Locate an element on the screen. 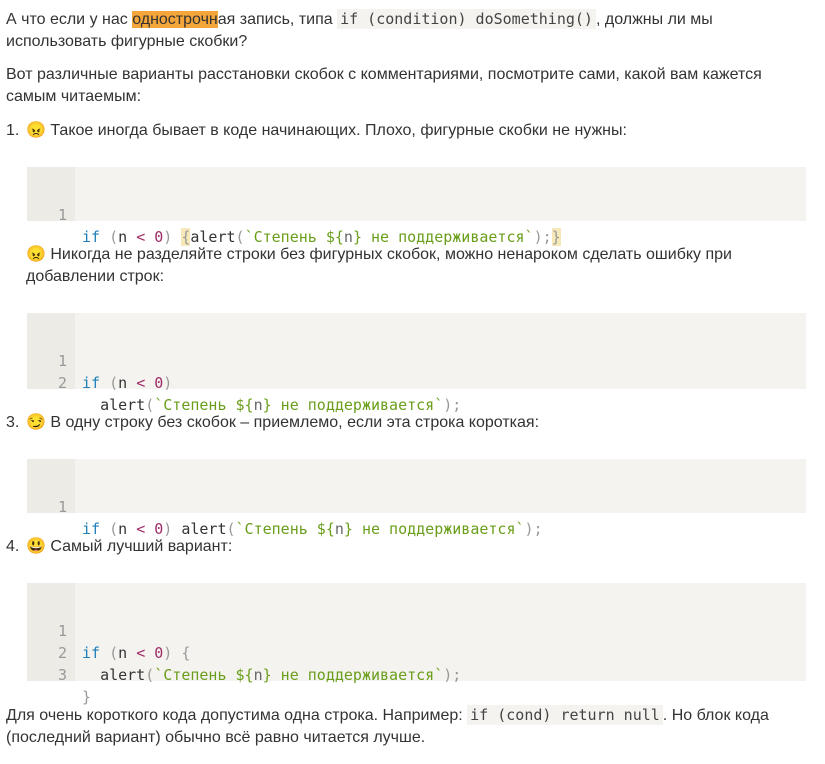 The image size is (825, 764). code-token: { is located at coordinates (186, 653).